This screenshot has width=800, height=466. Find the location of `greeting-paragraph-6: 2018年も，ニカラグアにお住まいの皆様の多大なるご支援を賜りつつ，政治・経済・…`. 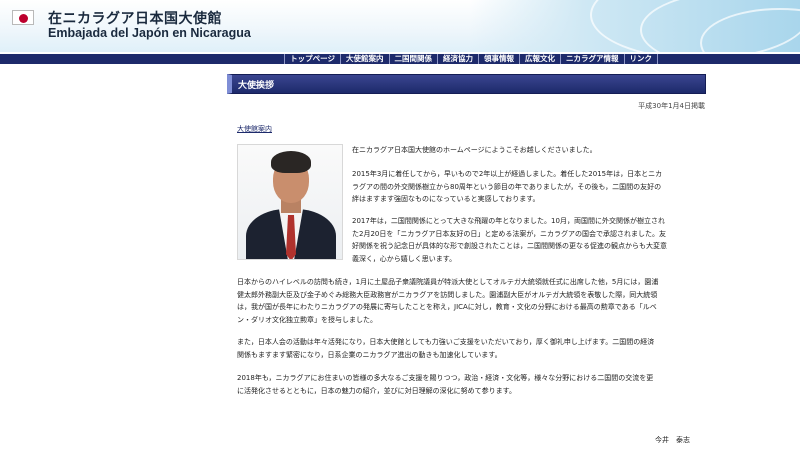

greeting-paragraph-6: 2018年も，ニカラグアにお住まいの皆様の多大なるご支援を賜りつつ，政治・経済・… is located at coordinates (445, 384).